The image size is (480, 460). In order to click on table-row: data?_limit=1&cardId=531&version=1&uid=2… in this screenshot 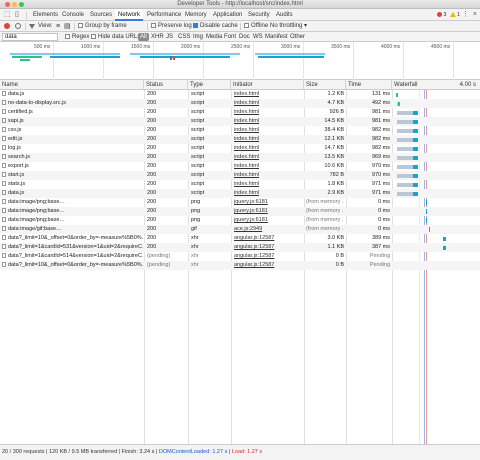, I will do `click(240, 247)`.